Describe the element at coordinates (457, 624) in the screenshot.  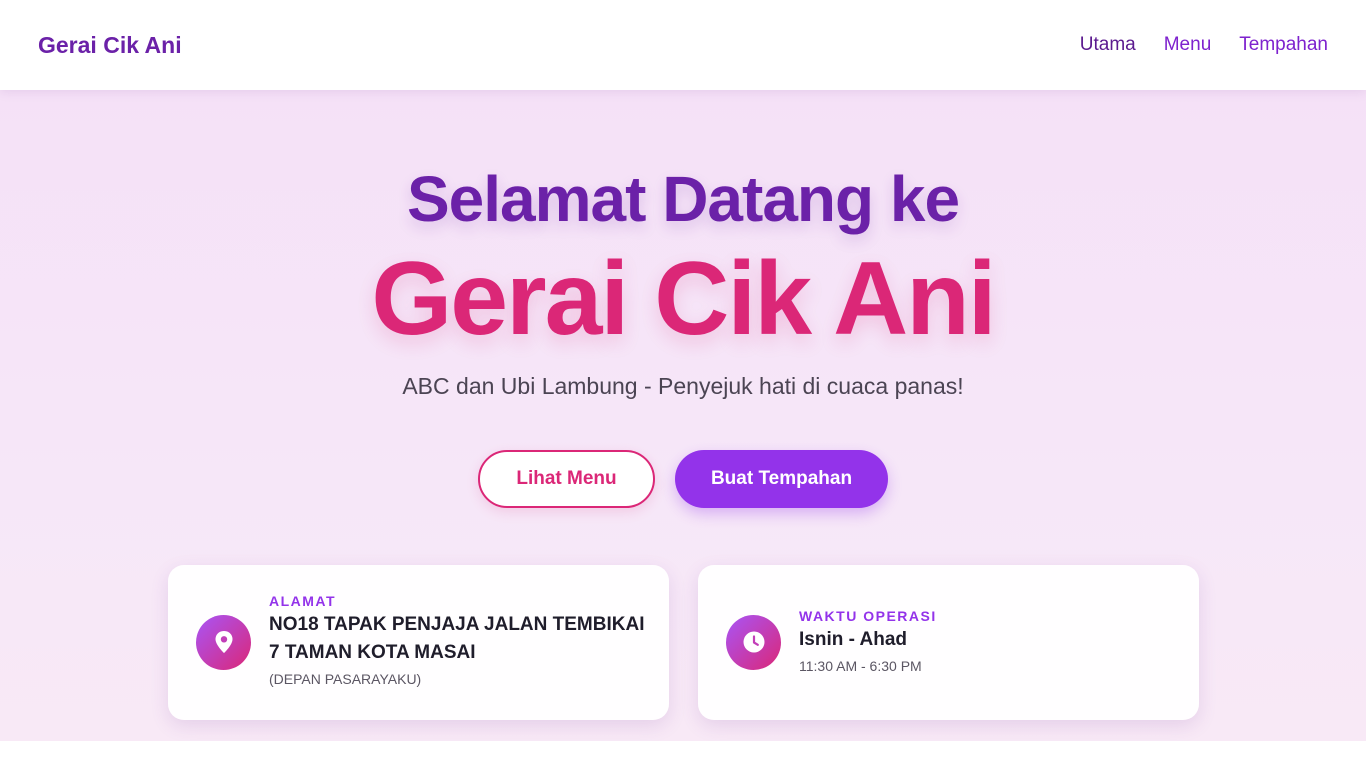
I see `address-line1: NO18 TAPAK PENJAJA JALAN TEMBIKAI` at that location.